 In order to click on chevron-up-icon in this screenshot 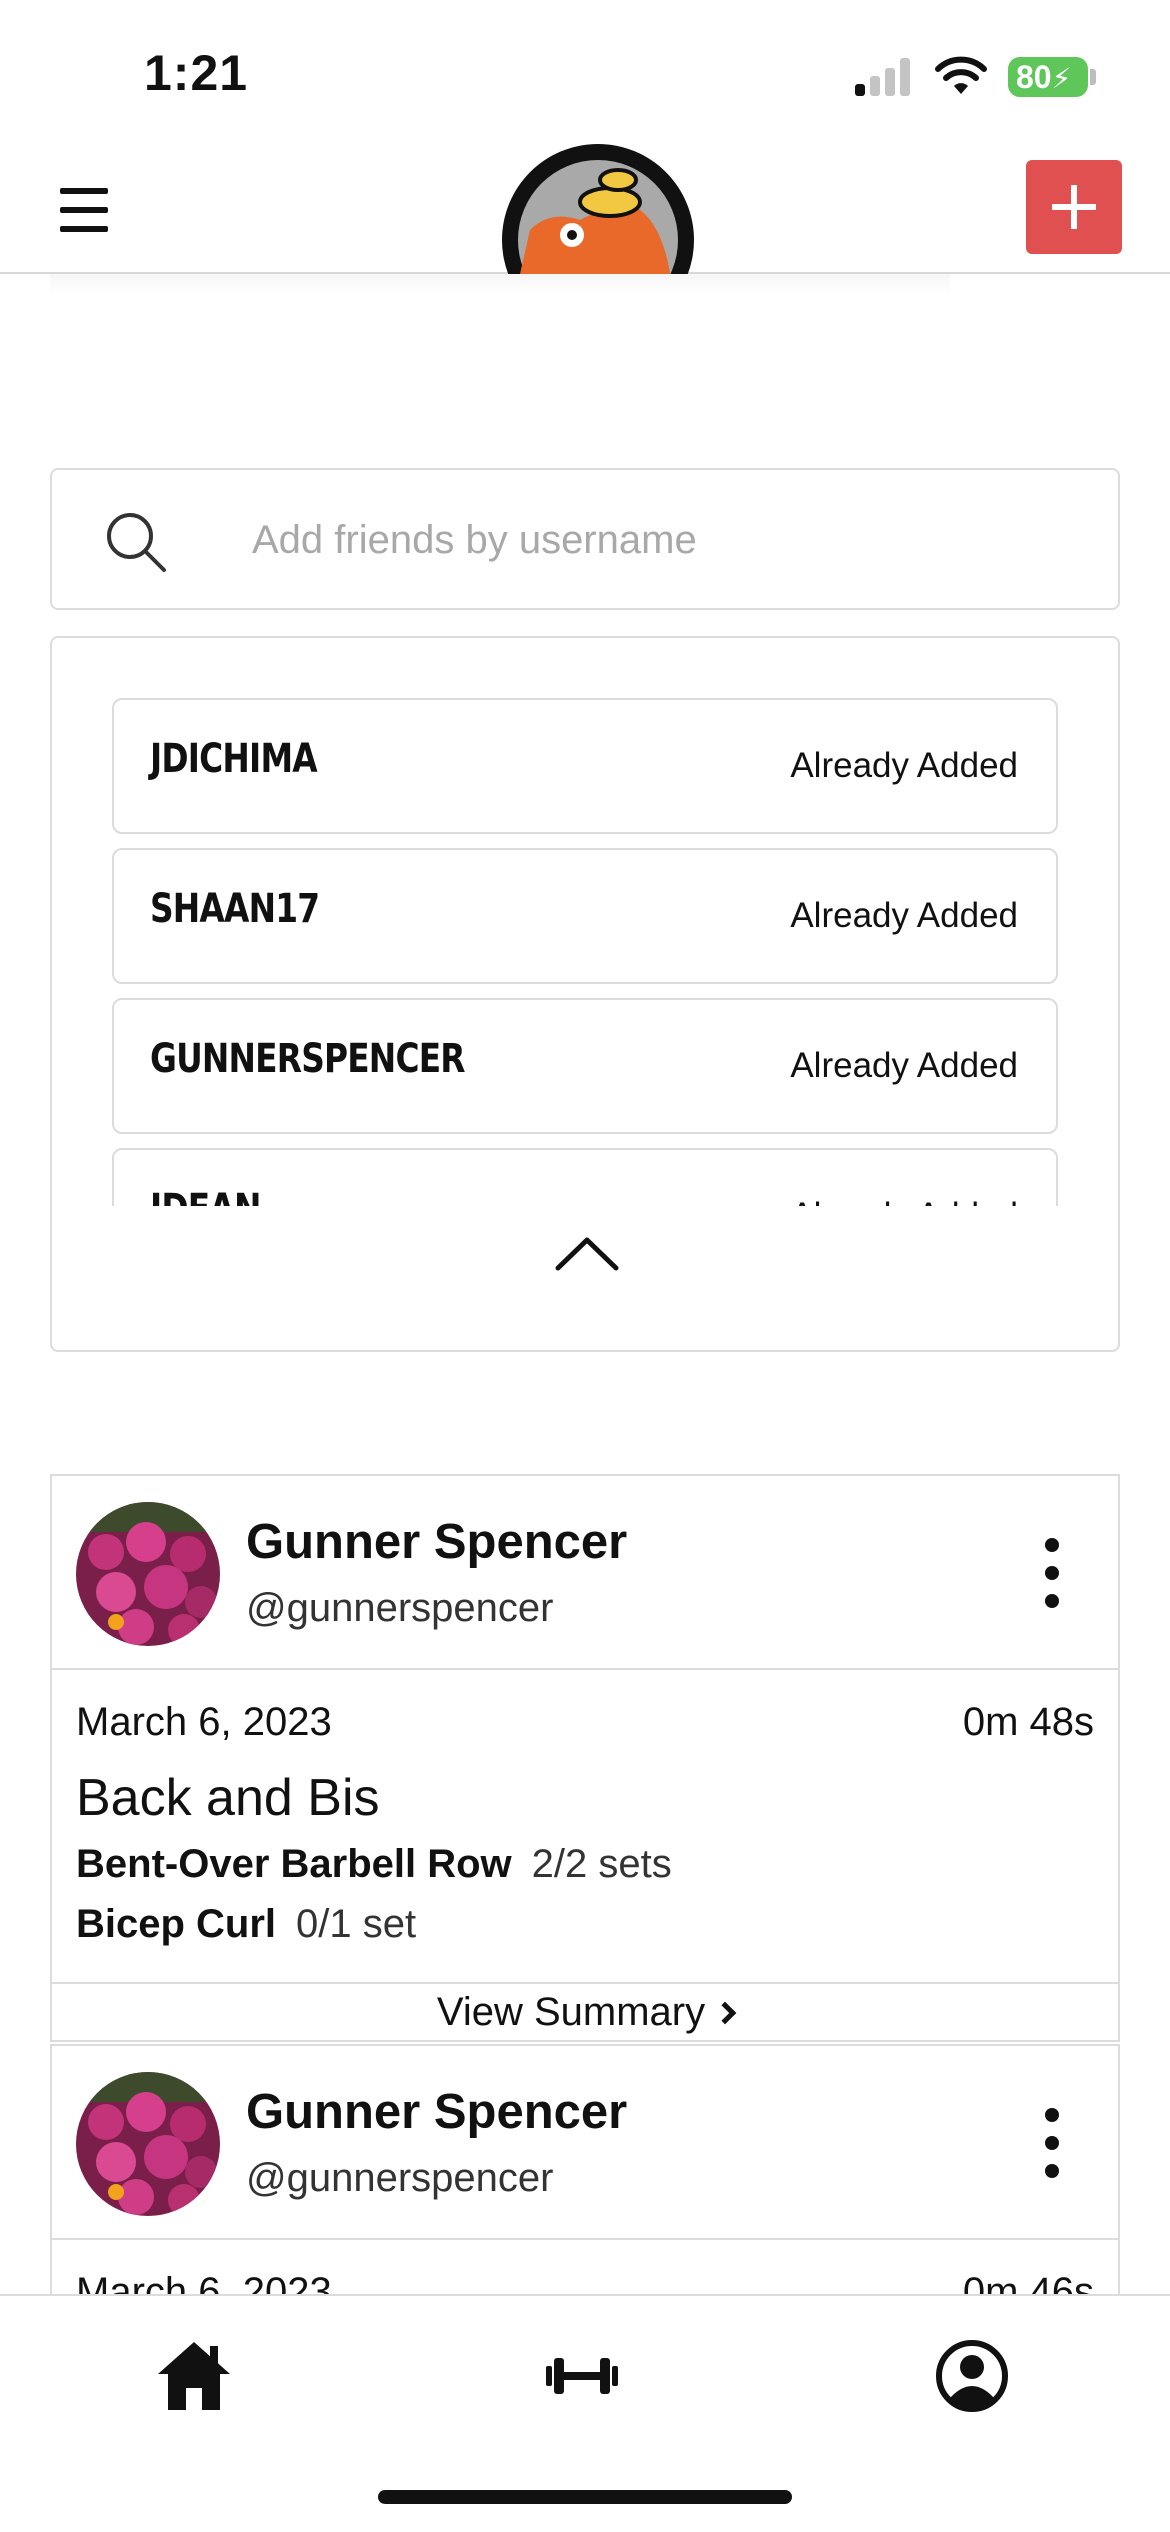, I will do `click(587, 1253)`.